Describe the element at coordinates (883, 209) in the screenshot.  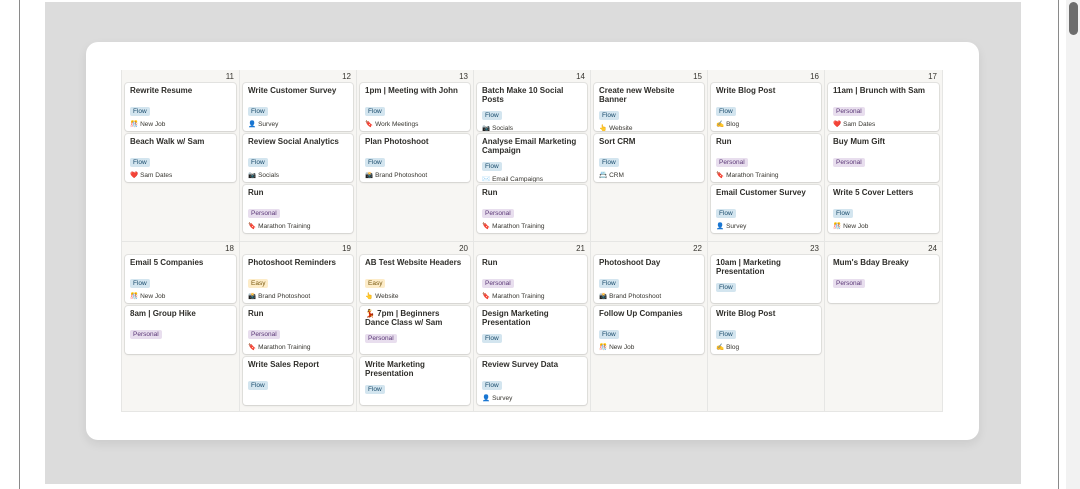
I see `event-card: Write 5 Cover Letters Flow 🎊 New Job` at that location.